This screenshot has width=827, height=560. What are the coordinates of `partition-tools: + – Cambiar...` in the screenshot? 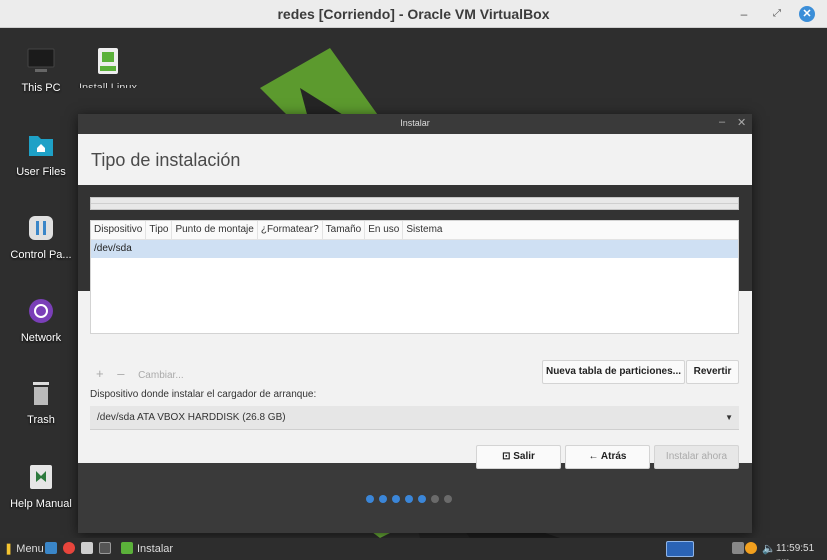 It's located at (145, 373).